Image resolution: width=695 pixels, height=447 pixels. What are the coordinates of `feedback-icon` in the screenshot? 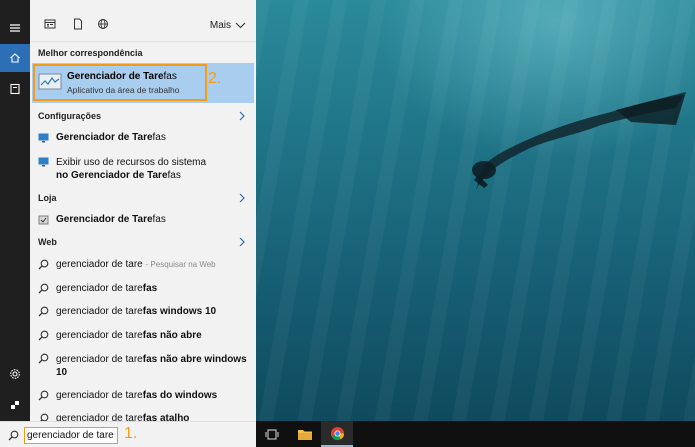 It's located at (15, 405).